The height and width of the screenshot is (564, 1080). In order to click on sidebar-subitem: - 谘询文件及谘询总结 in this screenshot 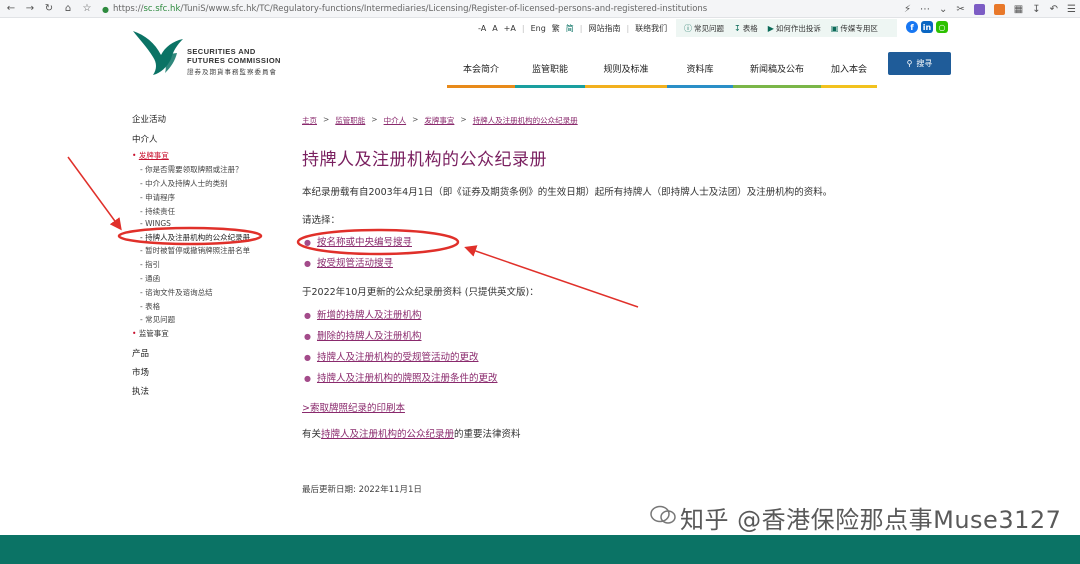, I will do `click(176, 292)`.